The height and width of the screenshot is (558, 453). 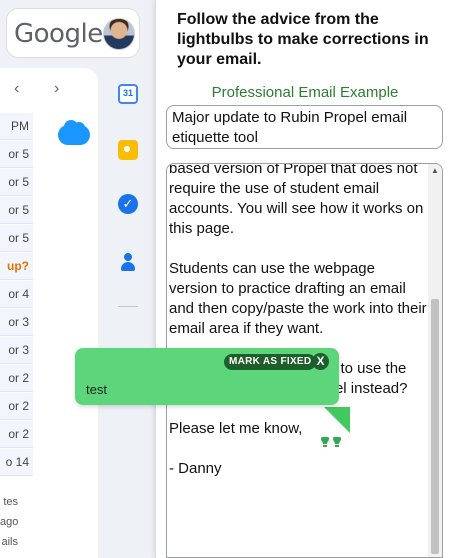 I want to click on mail-footer-line: ago, so click(x=9, y=522).